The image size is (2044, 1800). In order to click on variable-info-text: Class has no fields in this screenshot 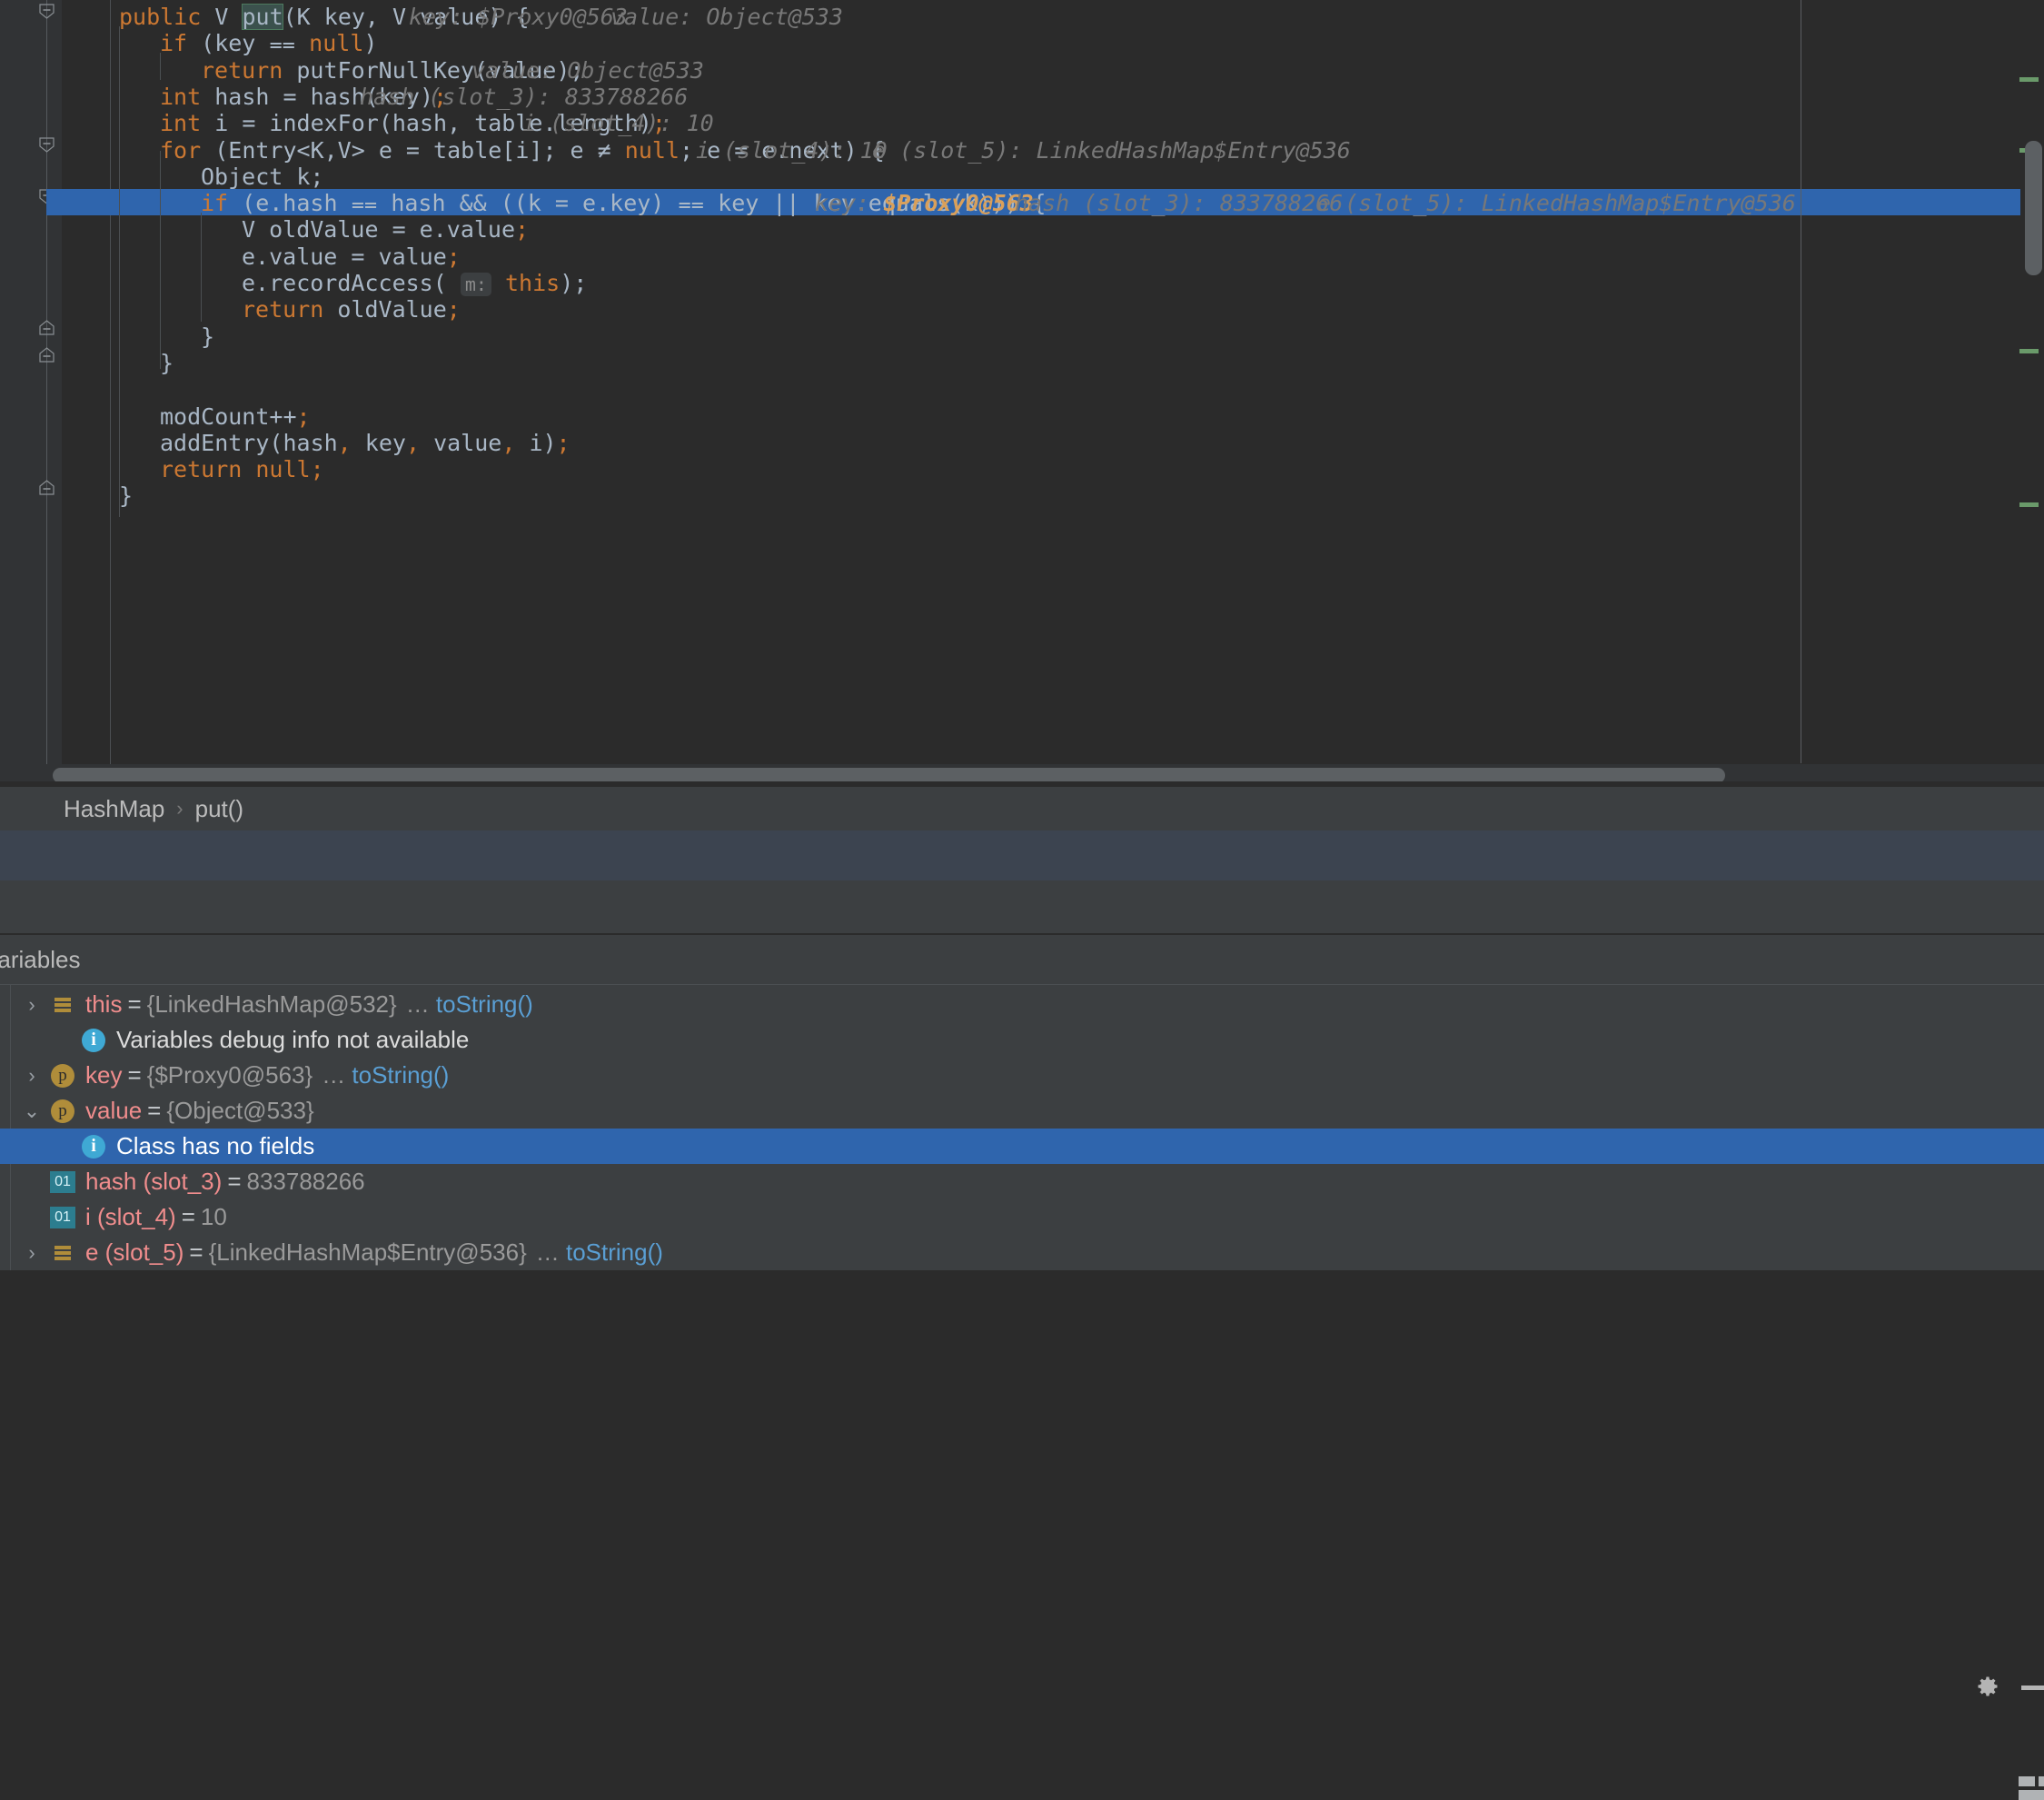, I will do `click(215, 1145)`.